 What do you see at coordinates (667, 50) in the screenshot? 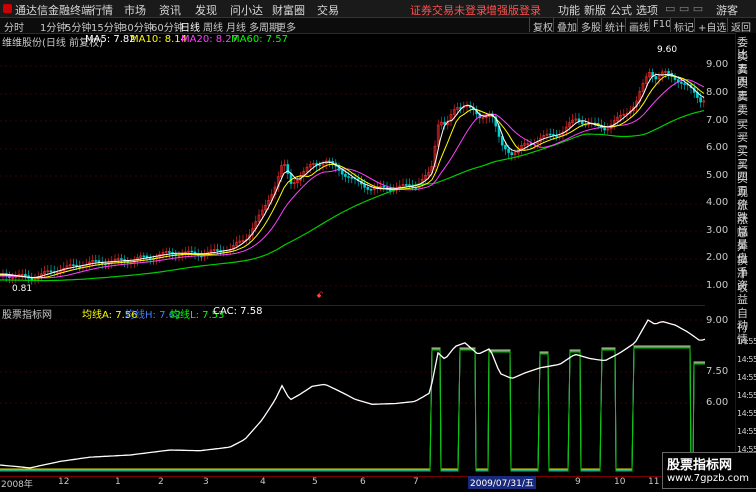
I see `high-price-marker: 9.60` at bounding box center [667, 50].